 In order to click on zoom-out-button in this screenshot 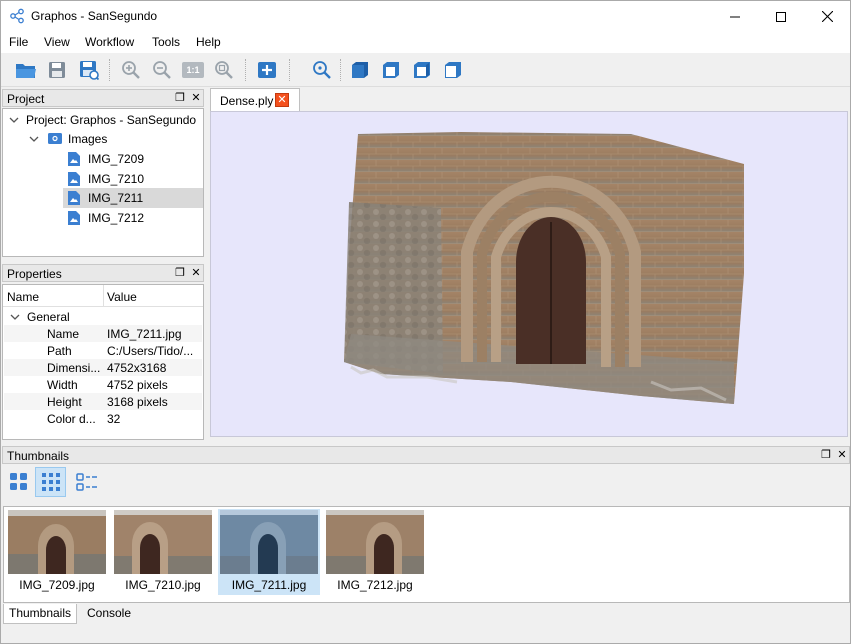, I will do `click(162, 70)`.